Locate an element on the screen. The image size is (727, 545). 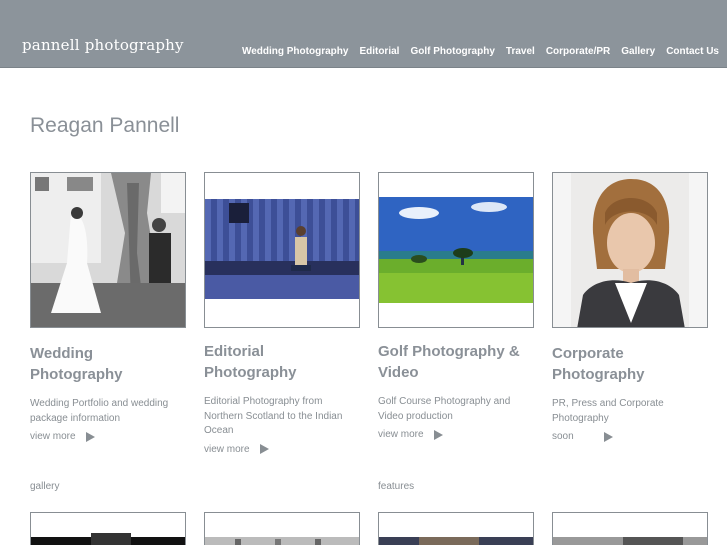
editorial-photo is located at coordinates (282, 250).